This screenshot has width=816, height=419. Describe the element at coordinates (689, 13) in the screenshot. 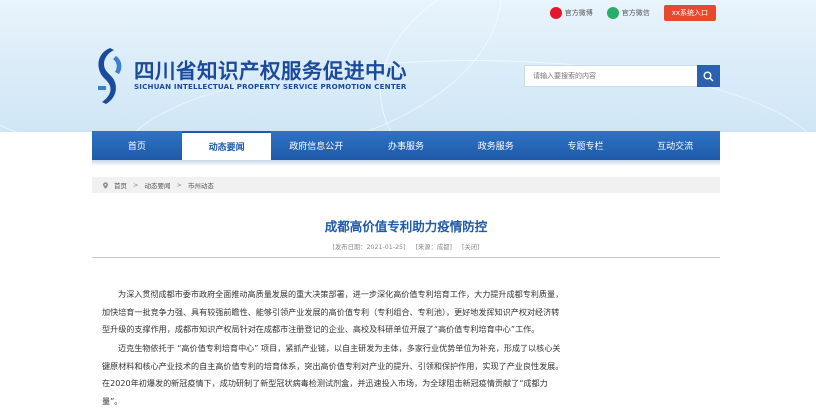

I see `login-button: xx系统入口` at that location.